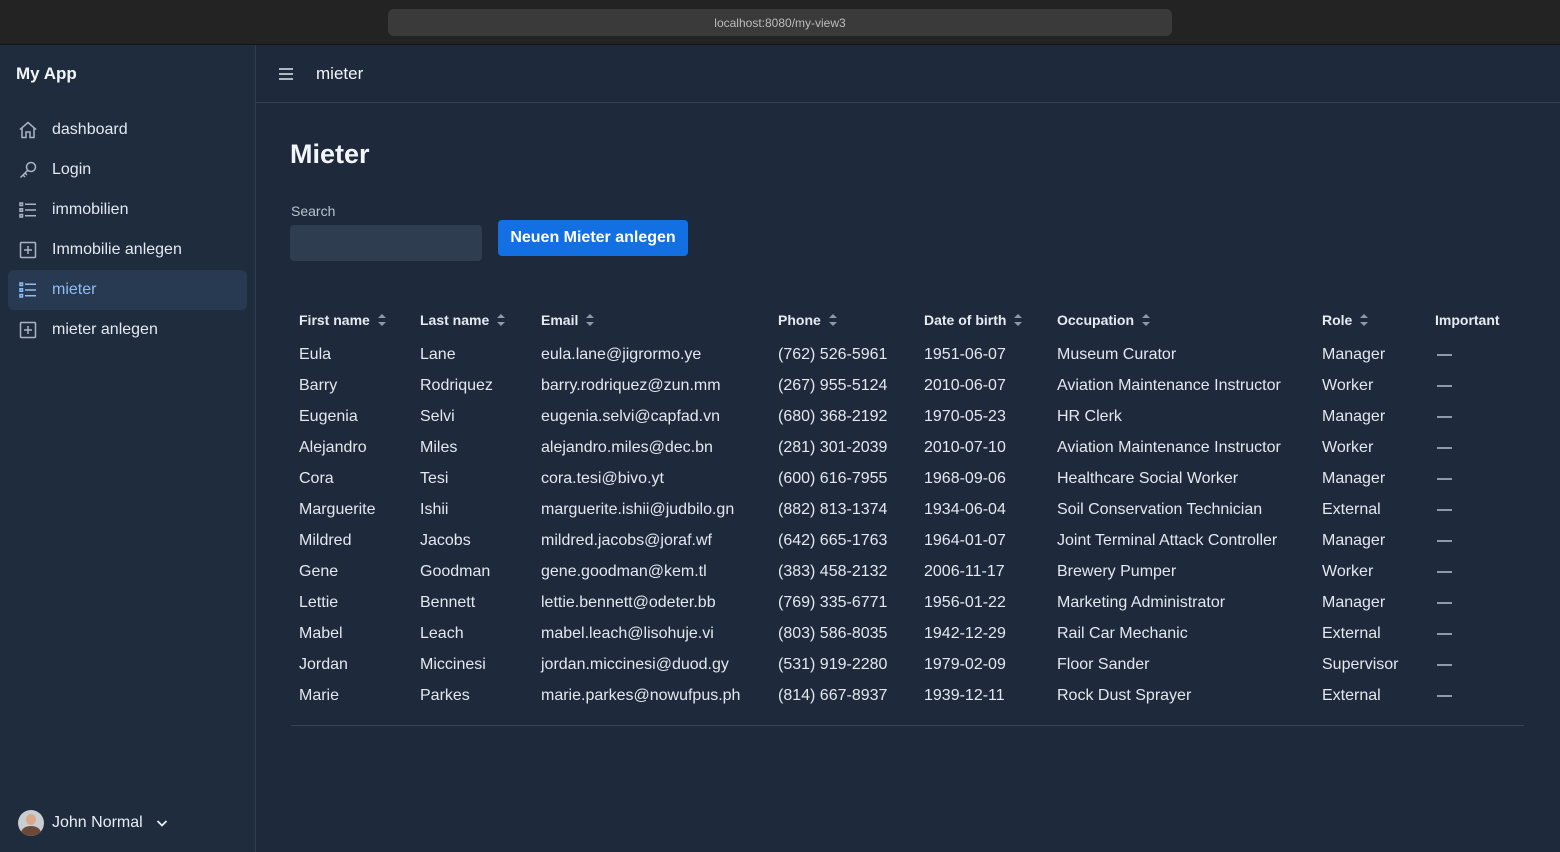 The image size is (1560, 852). I want to click on cell-role: Worker, so click(1348, 447).